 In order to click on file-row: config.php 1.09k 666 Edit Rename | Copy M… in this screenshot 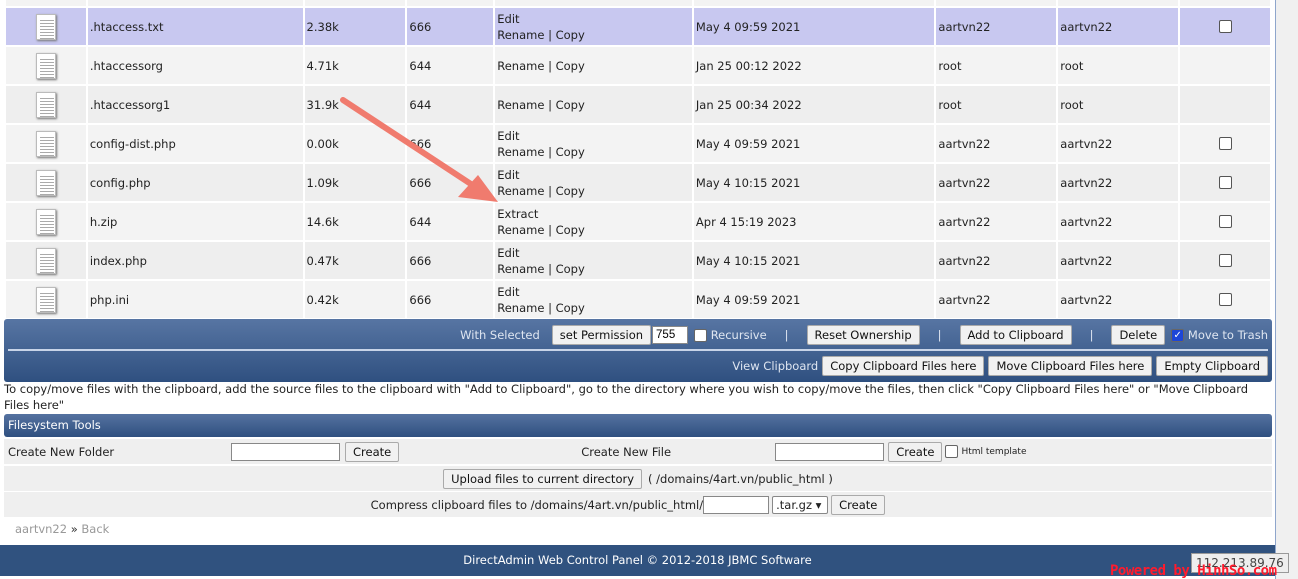, I will do `click(638, 182)`.